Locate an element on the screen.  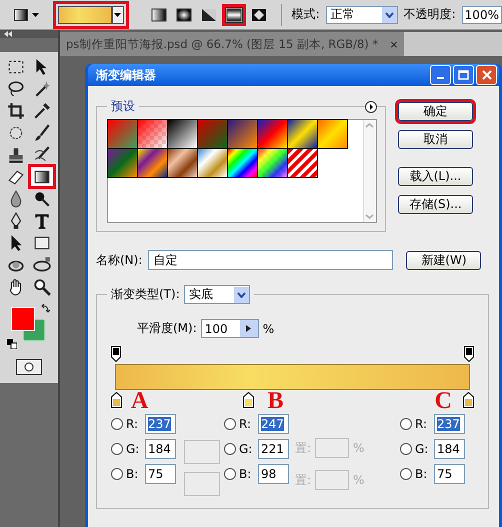
maximize-icon is located at coordinates (463, 75).